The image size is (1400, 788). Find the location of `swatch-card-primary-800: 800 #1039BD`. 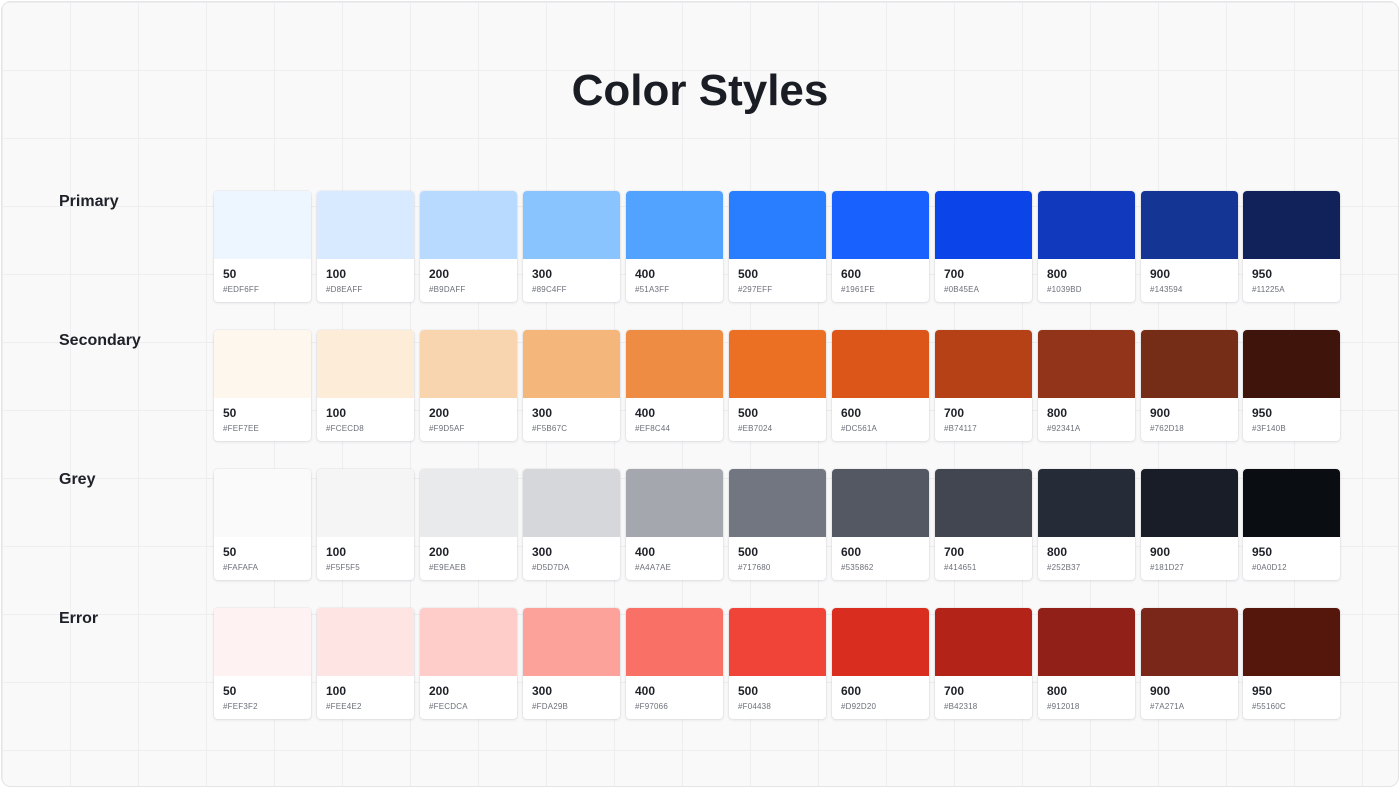

swatch-card-primary-800: 800 #1039BD is located at coordinates (1086, 246).